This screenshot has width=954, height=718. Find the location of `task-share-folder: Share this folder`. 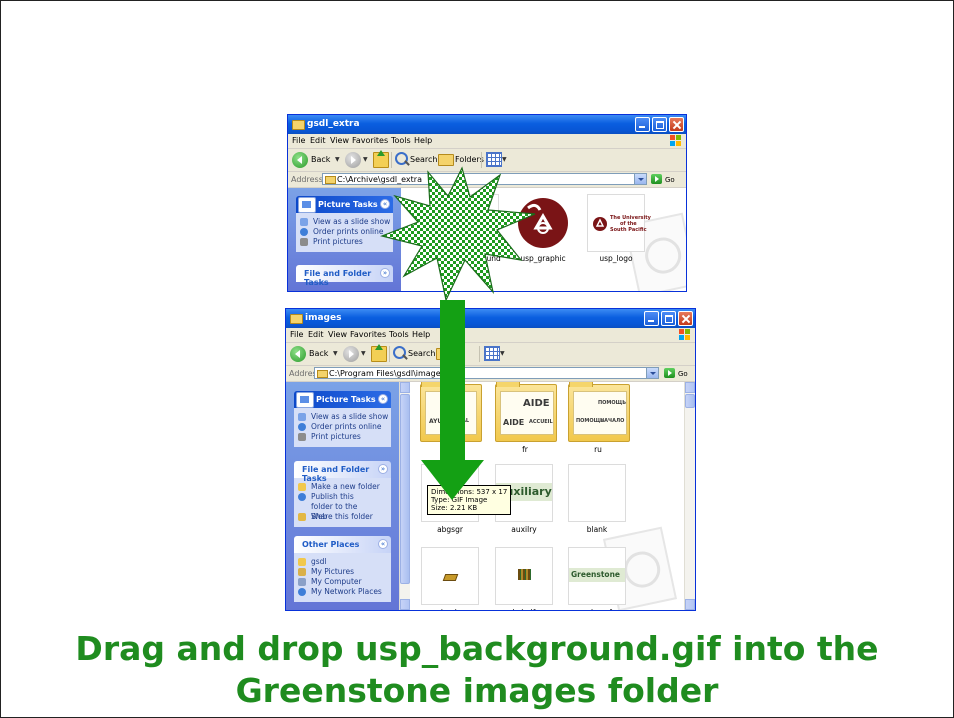

task-share-folder: Share this folder is located at coordinates (342, 517).